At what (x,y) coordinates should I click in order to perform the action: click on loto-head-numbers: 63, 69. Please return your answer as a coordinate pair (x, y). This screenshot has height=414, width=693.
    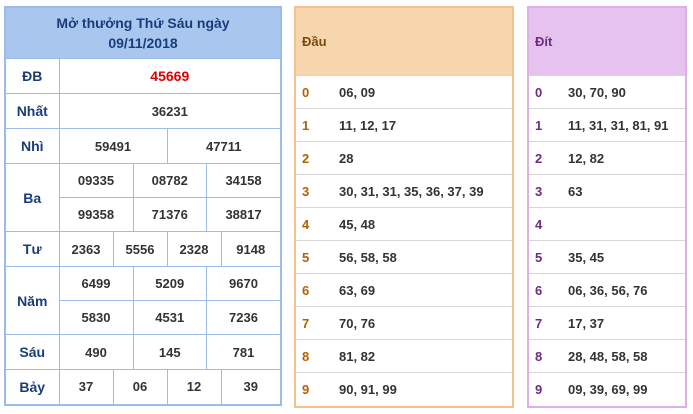
    Looking at the image, I should click on (423, 290).